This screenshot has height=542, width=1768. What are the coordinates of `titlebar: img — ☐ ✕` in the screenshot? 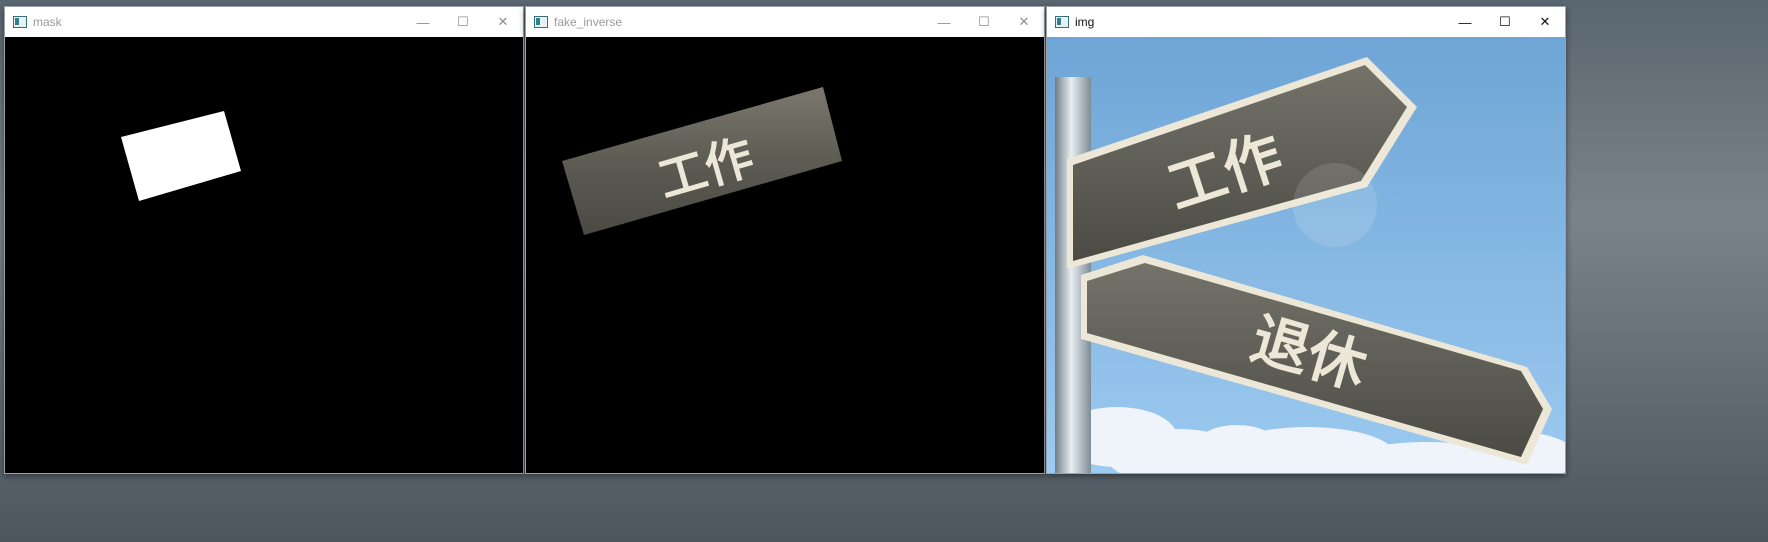 It's located at (1306, 22).